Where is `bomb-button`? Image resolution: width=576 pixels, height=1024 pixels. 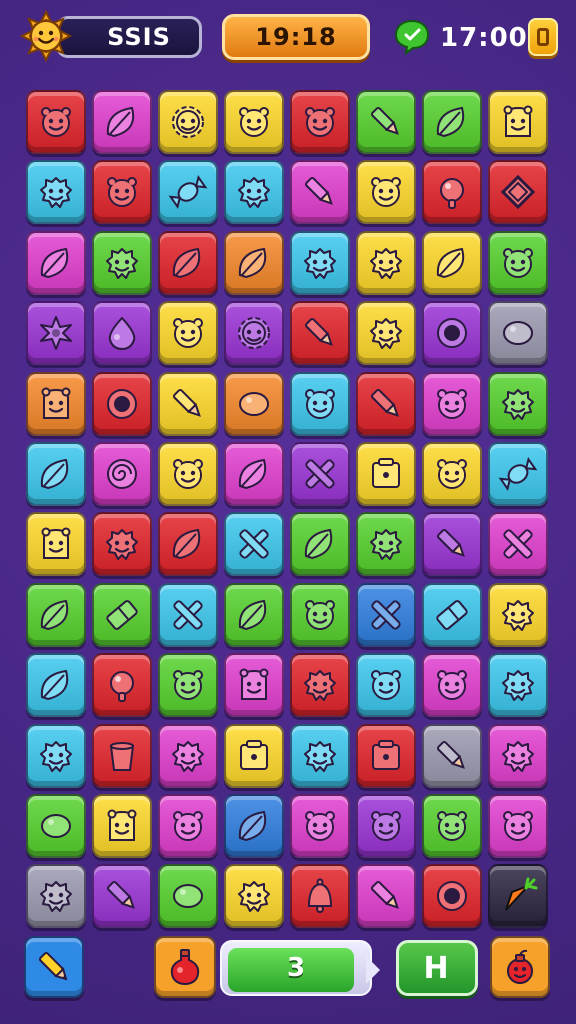 bomb-button is located at coordinates (520, 967).